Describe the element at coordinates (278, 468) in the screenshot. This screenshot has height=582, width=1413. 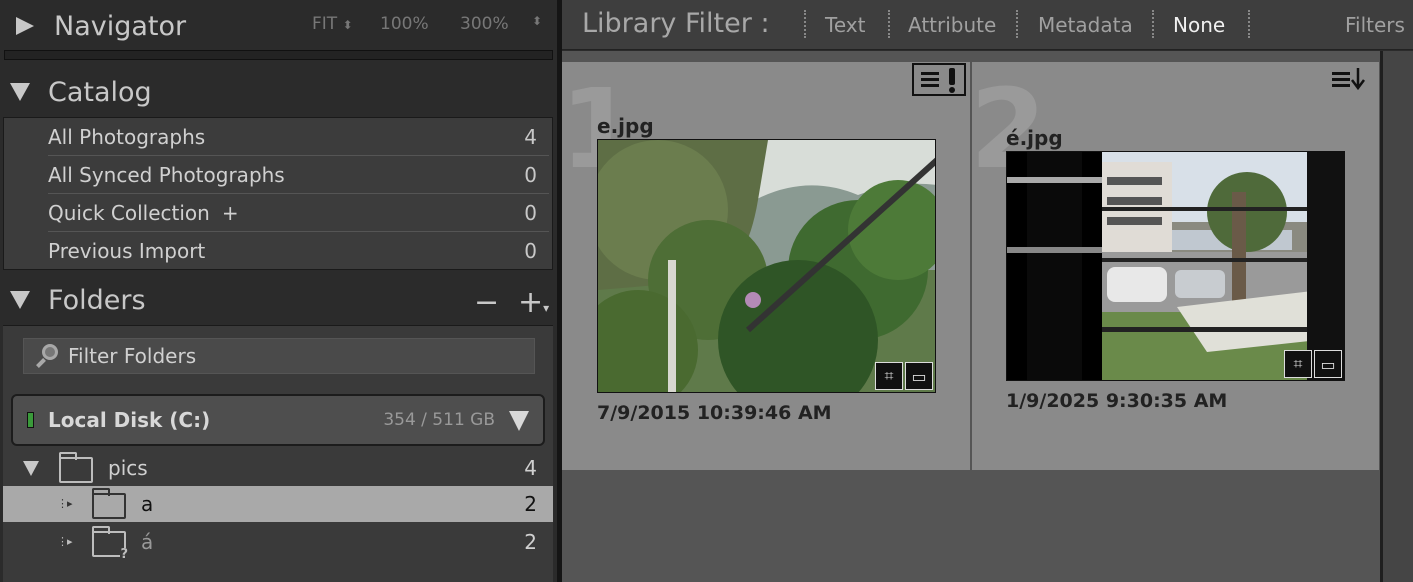
I see `folder-row-pics: pics 4` at that location.